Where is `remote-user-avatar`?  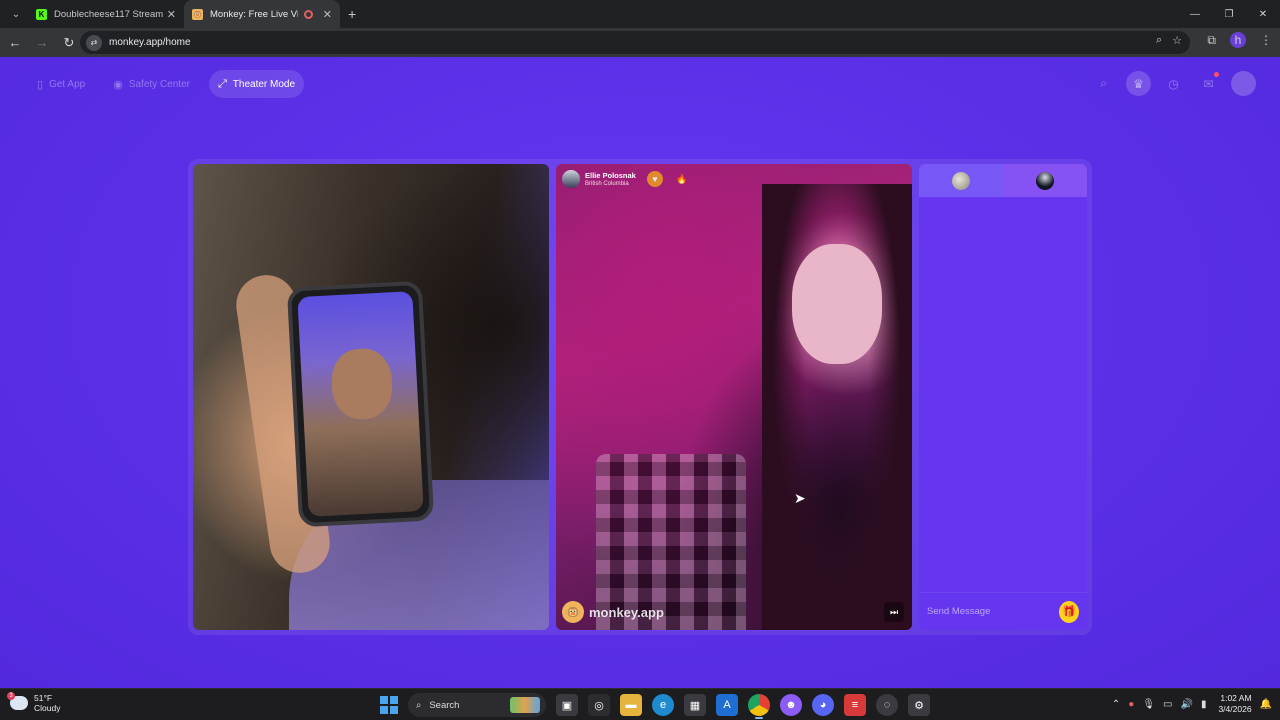 remote-user-avatar is located at coordinates (571, 179).